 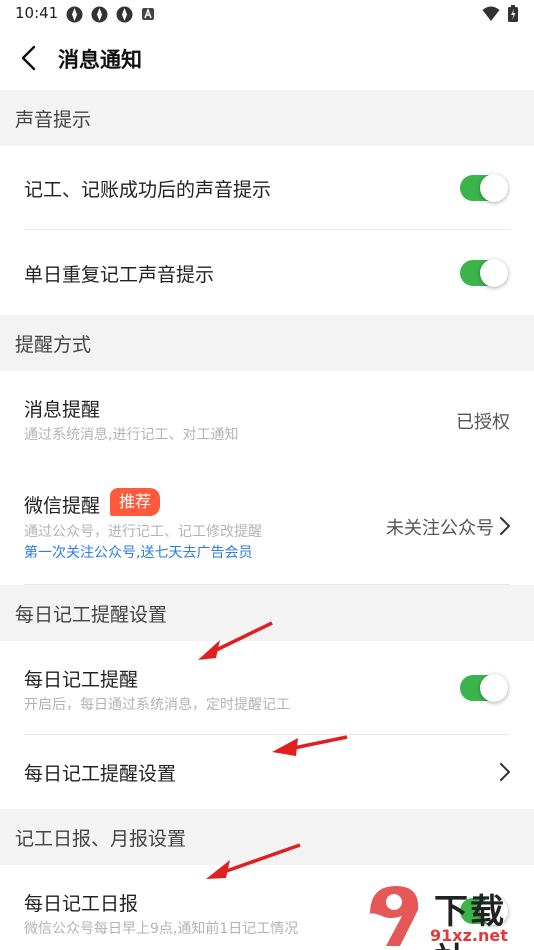 What do you see at coordinates (267, 613) in the screenshot?
I see `section-header-daily: 每日记工提醒设置` at bounding box center [267, 613].